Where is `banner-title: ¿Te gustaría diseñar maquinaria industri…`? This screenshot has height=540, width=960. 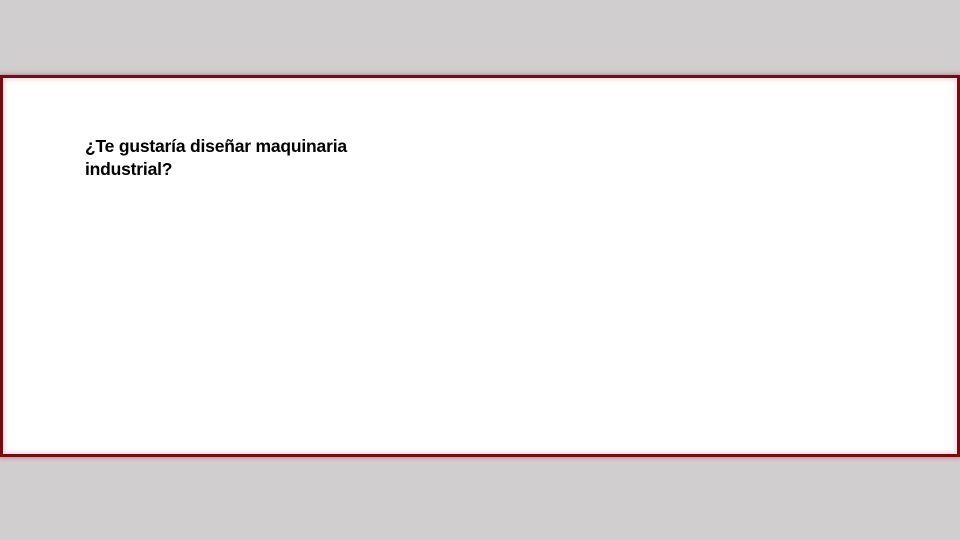 banner-title: ¿Te gustaría diseñar maquinaria industri… is located at coordinates (216, 157).